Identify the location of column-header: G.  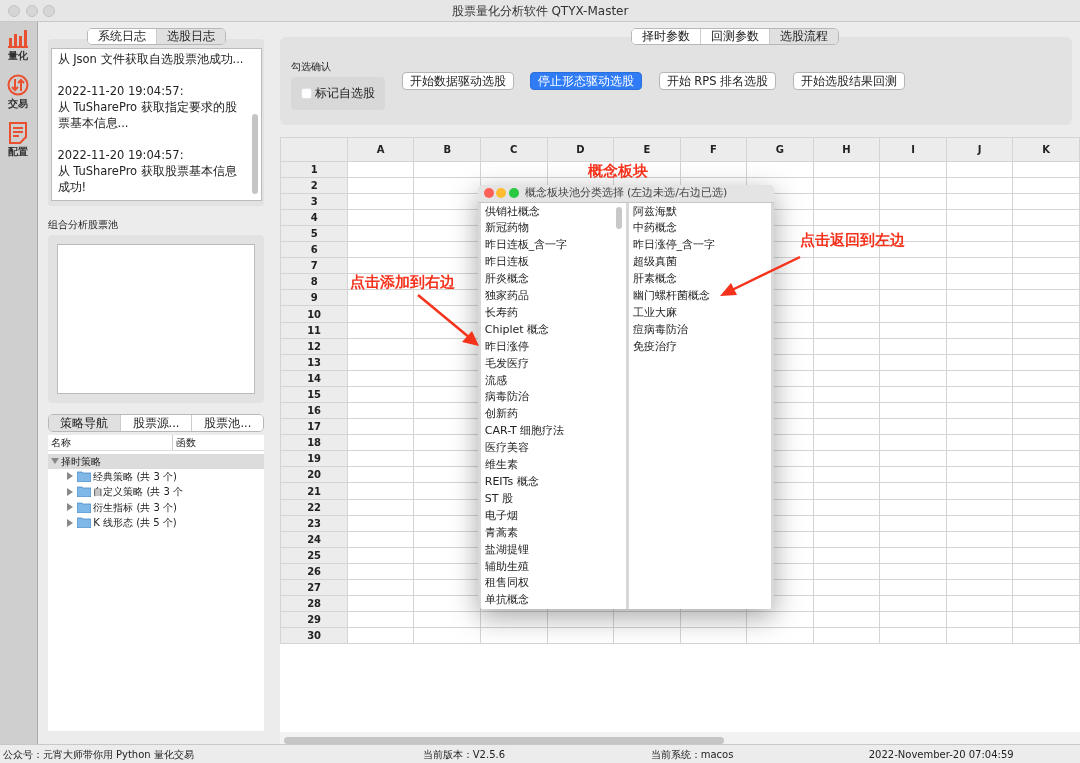
(780, 149).